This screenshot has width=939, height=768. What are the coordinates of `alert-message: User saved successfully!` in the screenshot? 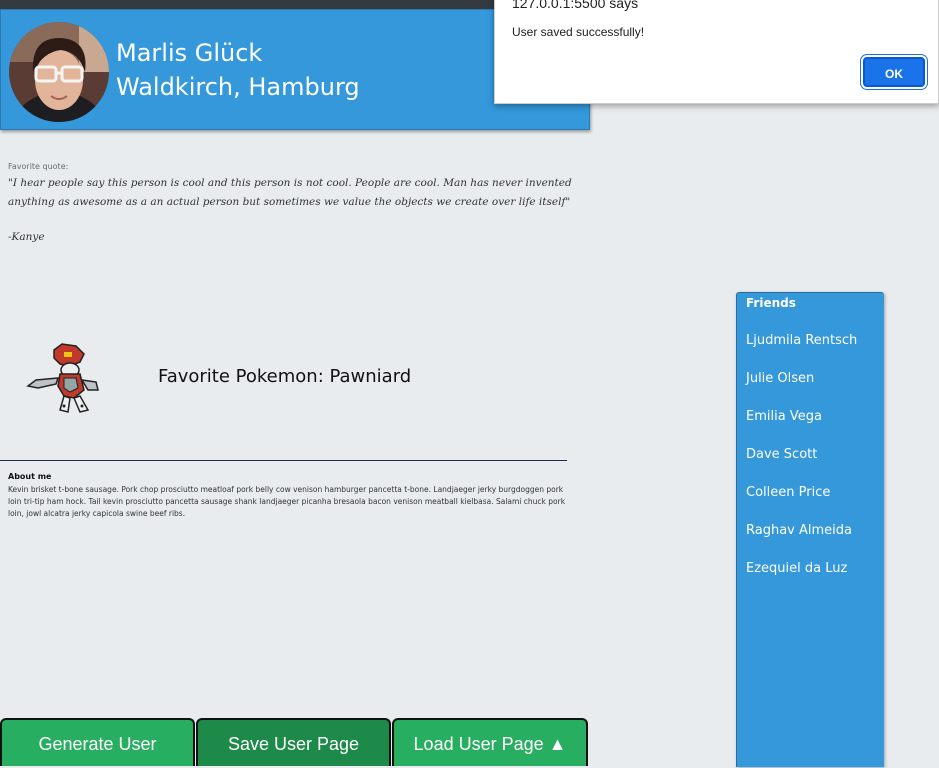 It's located at (578, 32).